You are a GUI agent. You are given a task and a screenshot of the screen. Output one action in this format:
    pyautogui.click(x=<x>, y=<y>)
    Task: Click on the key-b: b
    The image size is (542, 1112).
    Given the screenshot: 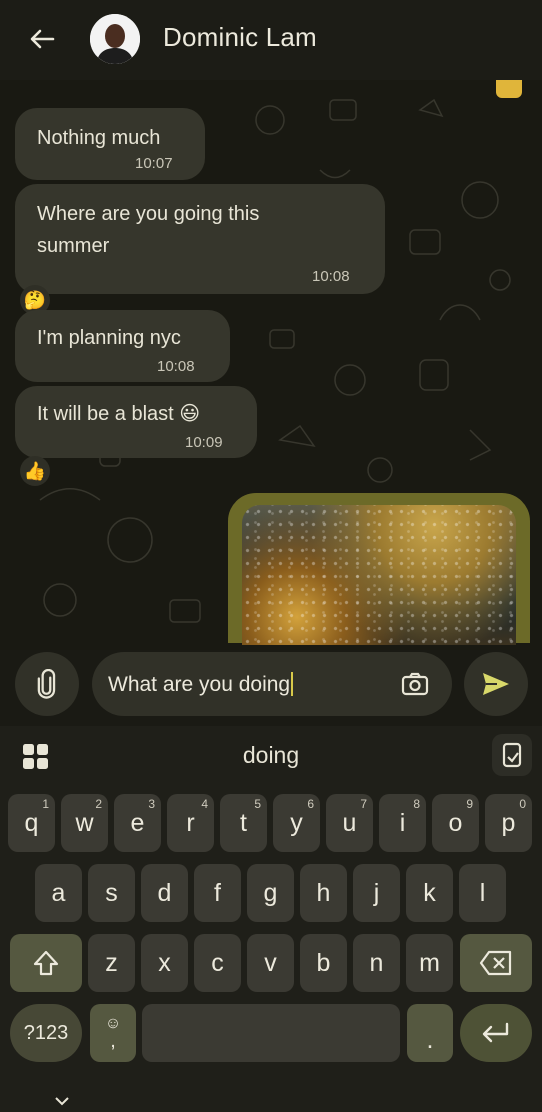 What is the action you would take?
    pyautogui.click(x=323, y=963)
    